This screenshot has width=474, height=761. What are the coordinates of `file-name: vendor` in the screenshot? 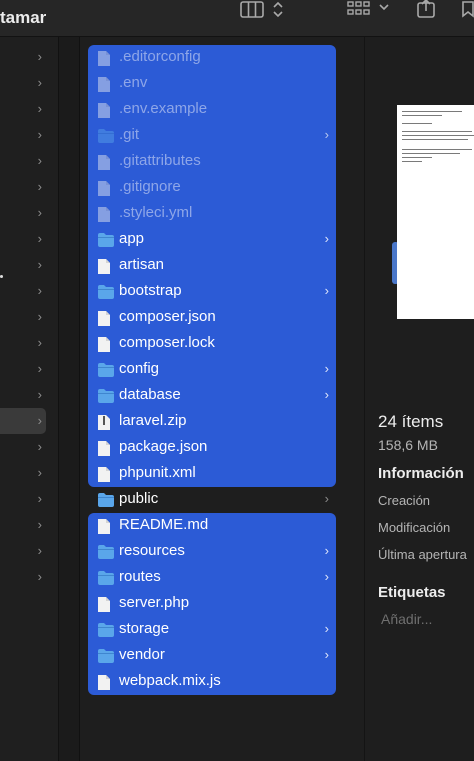 It's located at (142, 654).